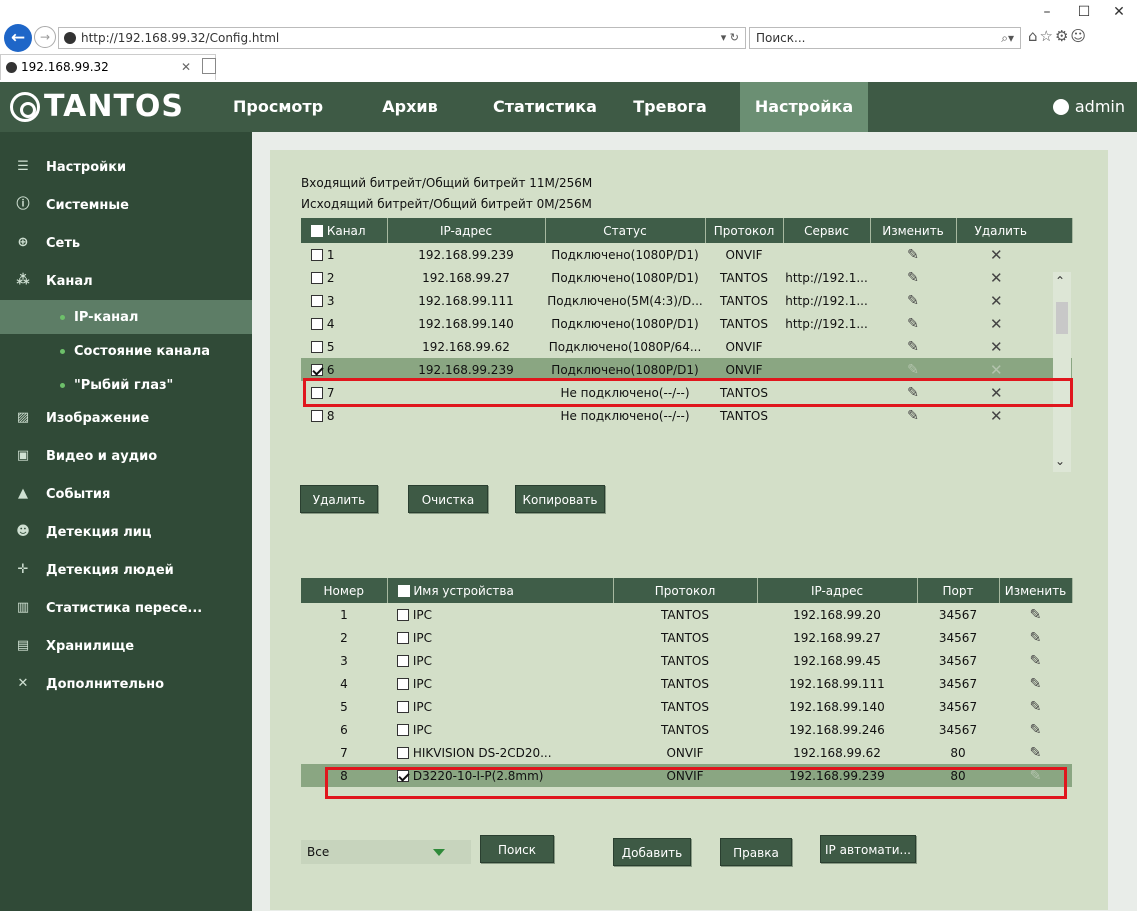  What do you see at coordinates (402, 38) in the screenshot?
I see `address-bar: http://192.168.99.32/Config.html ▾ ↻` at bounding box center [402, 38].